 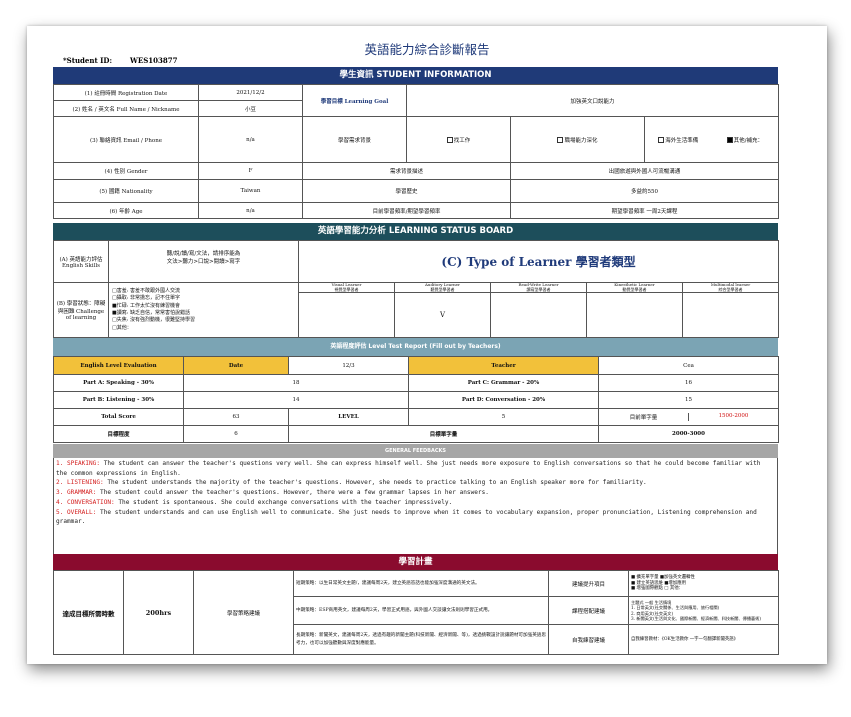 What do you see at coordinates (354, 139) in the screenshot?
I see `background-label: 學習需求背景` at bounding box center [354, 139].